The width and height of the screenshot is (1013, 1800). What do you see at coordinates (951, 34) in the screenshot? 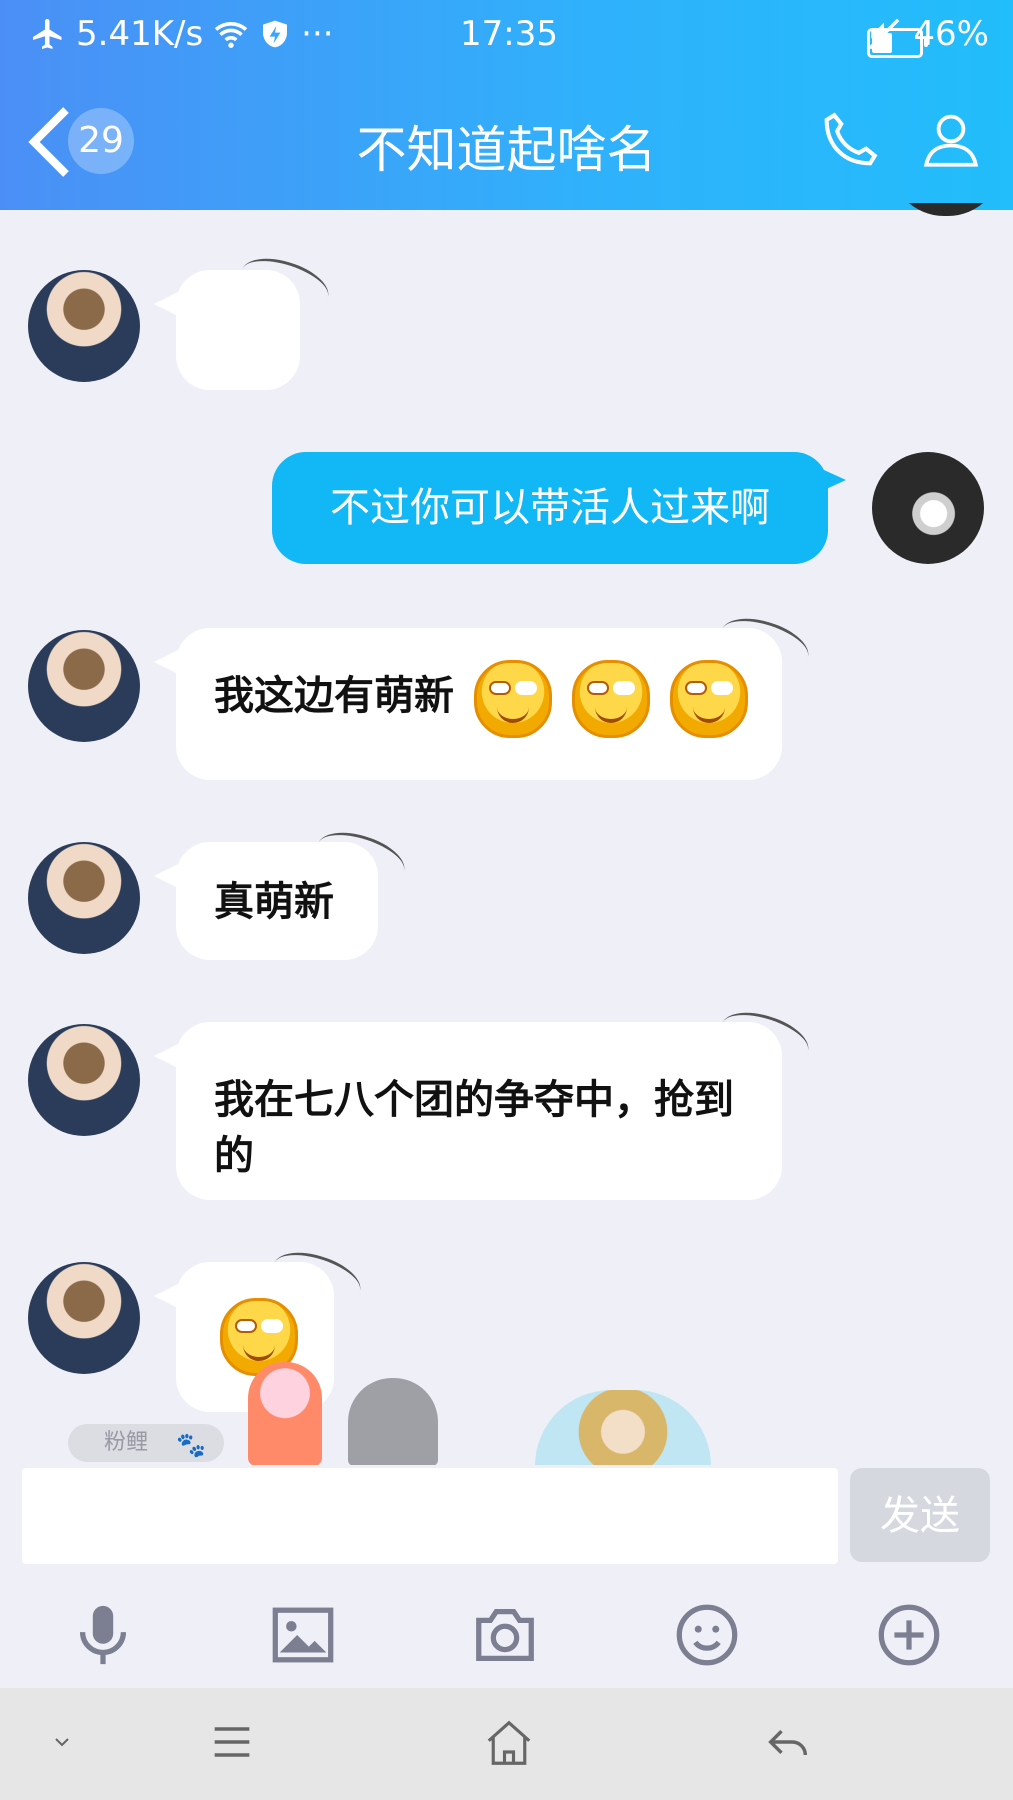
I see `battery-percent: 46%` at bounding box center [951, 34].